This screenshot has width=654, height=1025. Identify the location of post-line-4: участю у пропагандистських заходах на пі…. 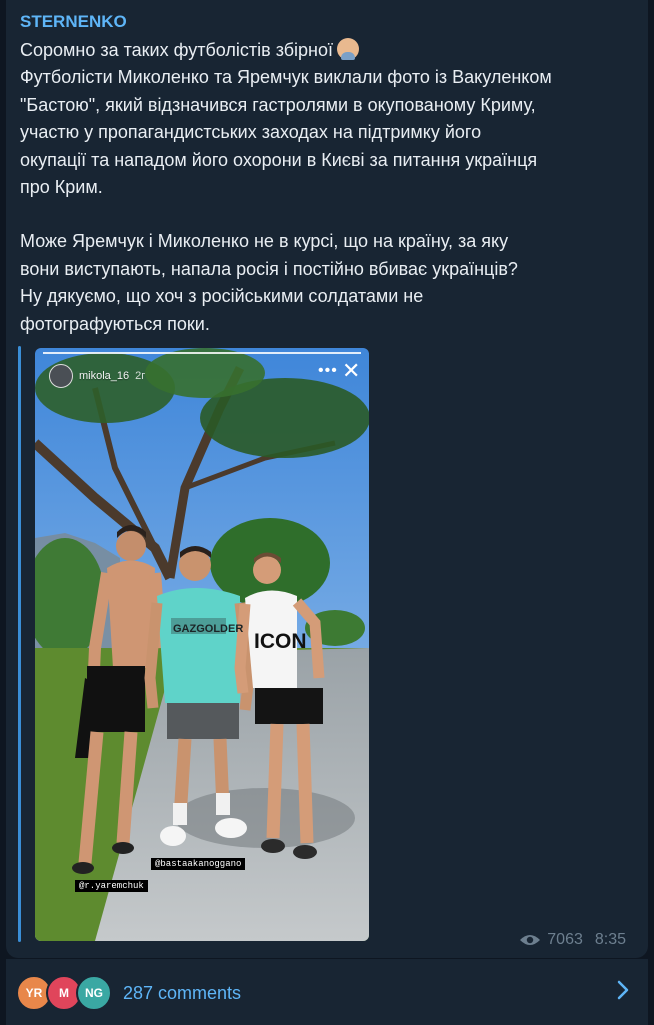
(251, 132).